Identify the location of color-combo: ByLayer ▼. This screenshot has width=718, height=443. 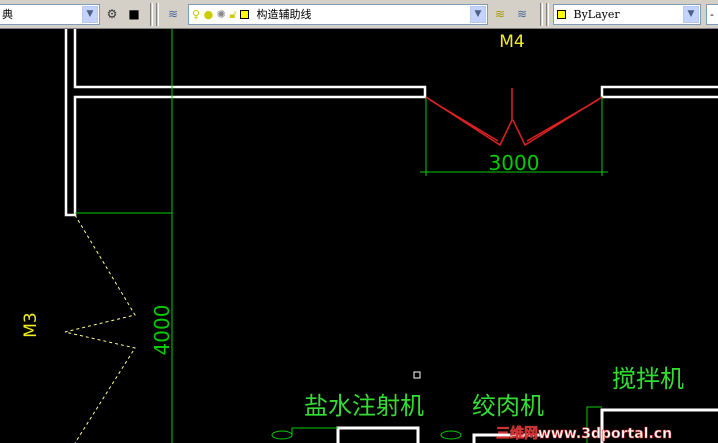
(627, 14).